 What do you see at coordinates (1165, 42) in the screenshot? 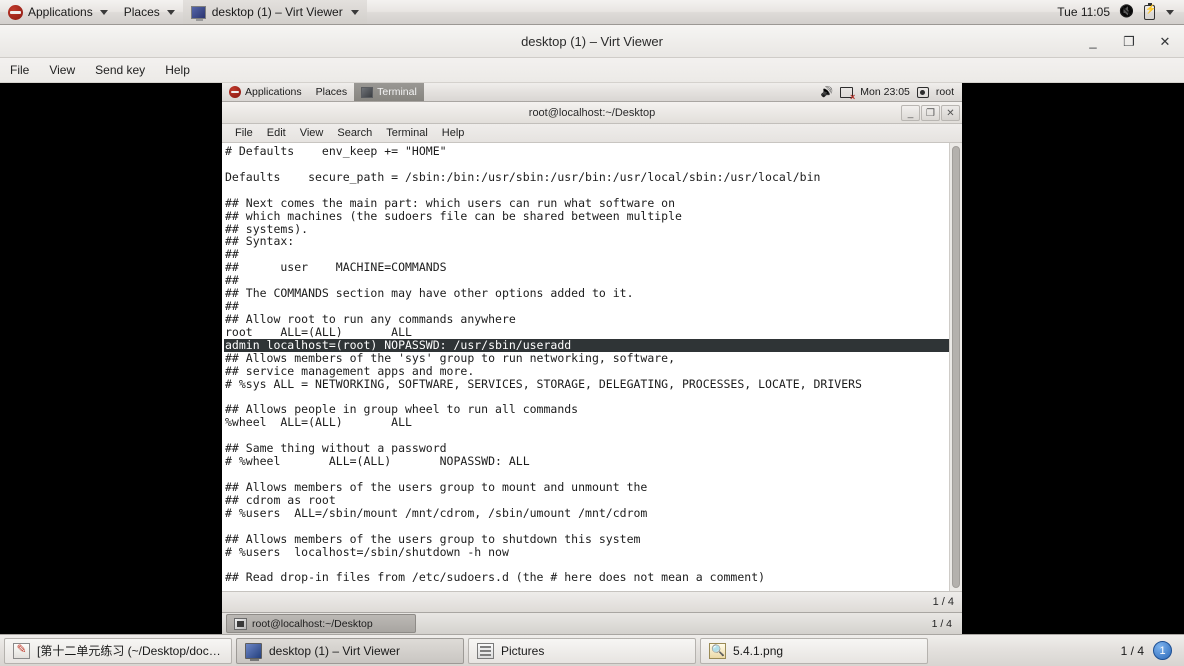
I see `close-button: ✕` at bounding box center [1165, 42].